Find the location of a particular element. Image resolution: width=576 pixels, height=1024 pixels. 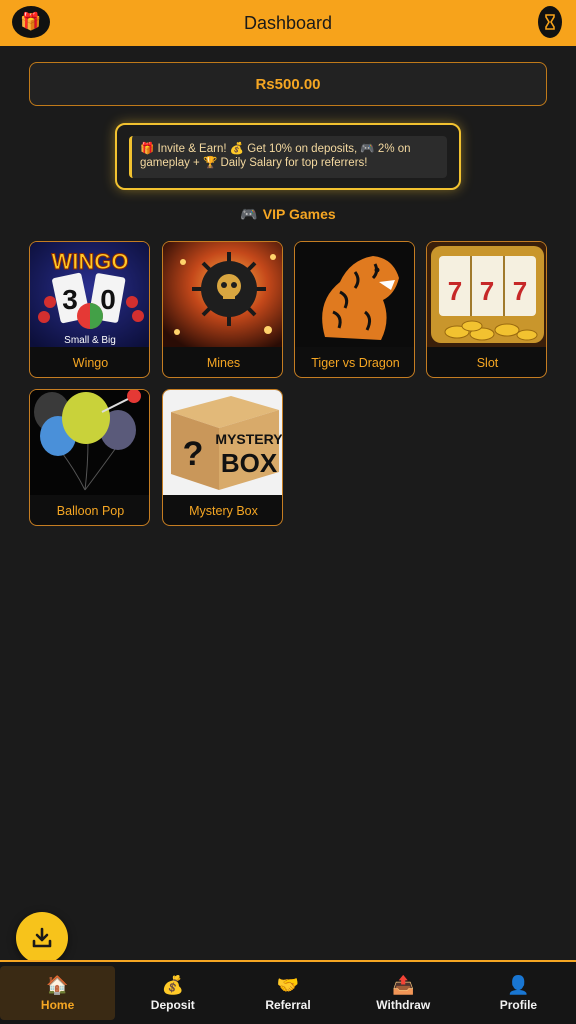

game-card-mystery-box: ? MYSTERY BOX Mystery Box is located at coordinates (222, 457).